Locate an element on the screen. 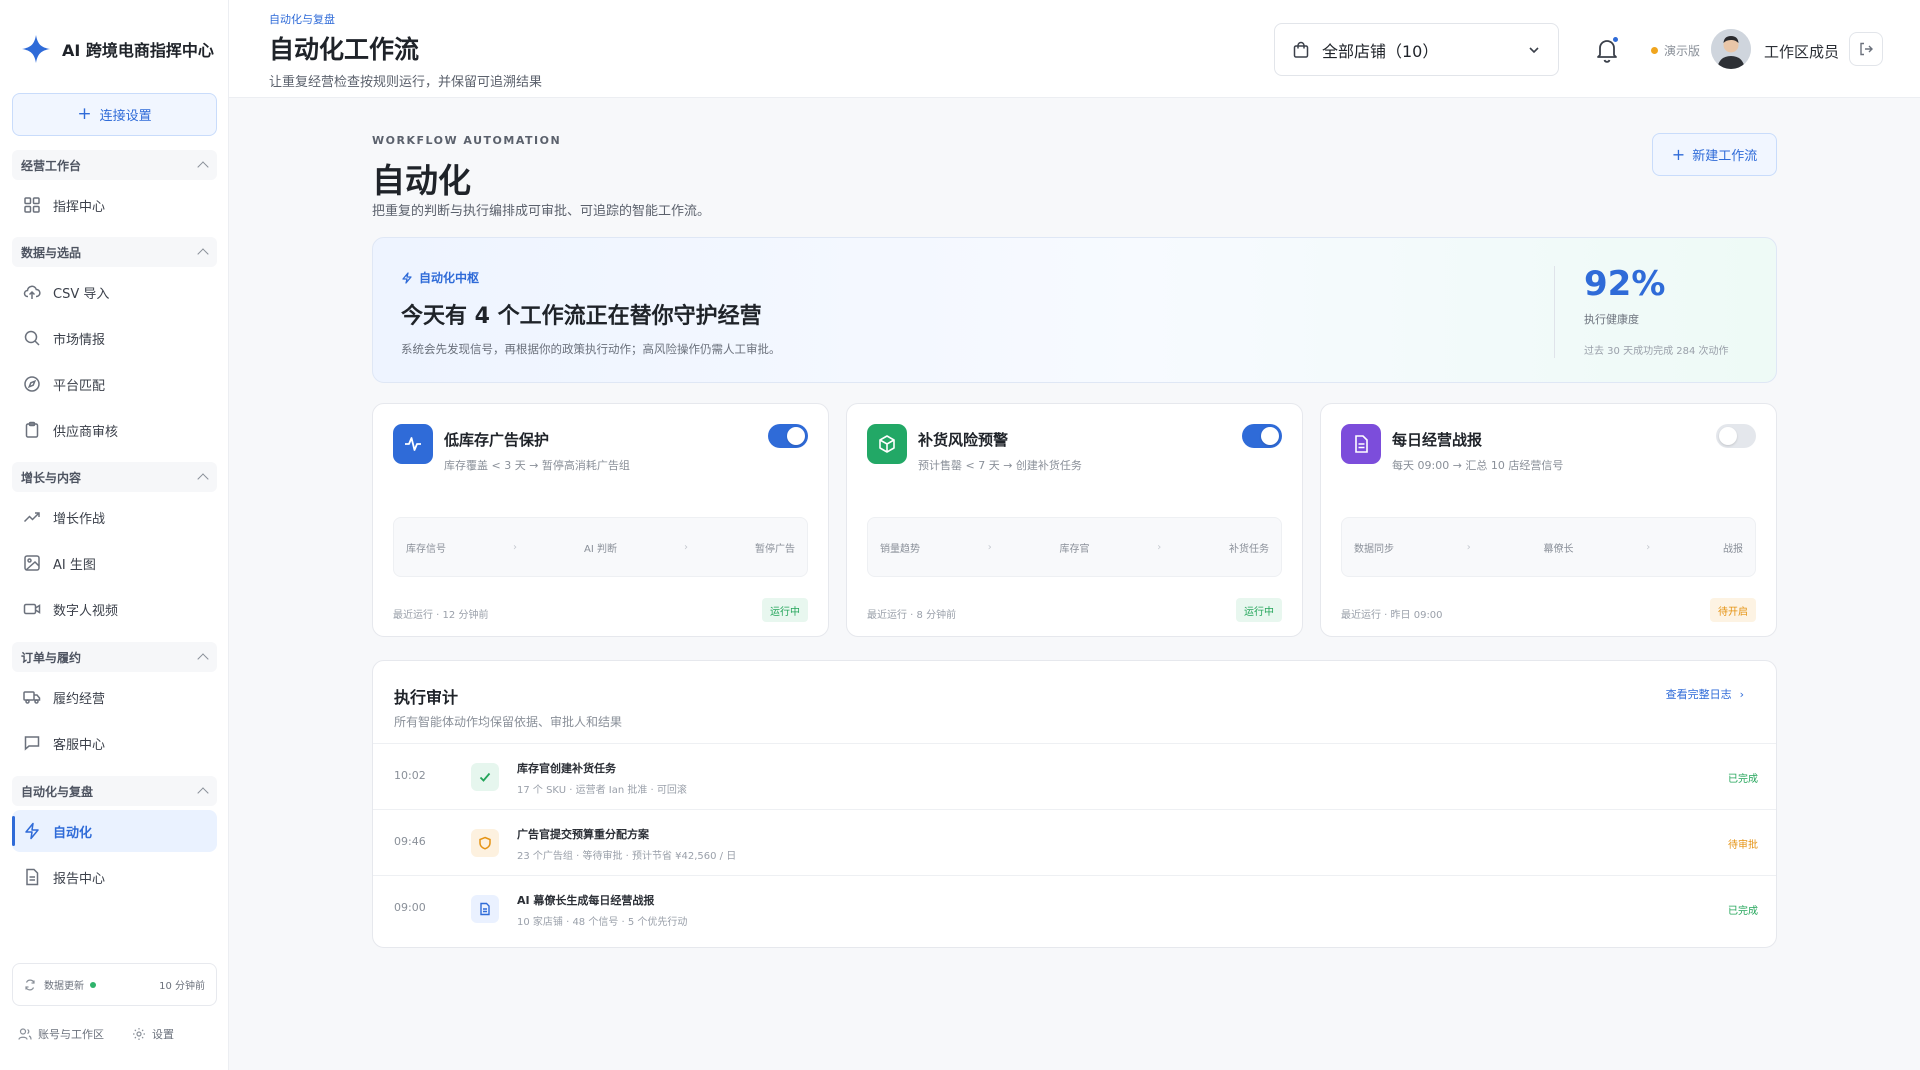 This screenshot has width=1920, height=1070. sidebar-item-growth-ops: 增长作战 is located at coordinates (114, 517).